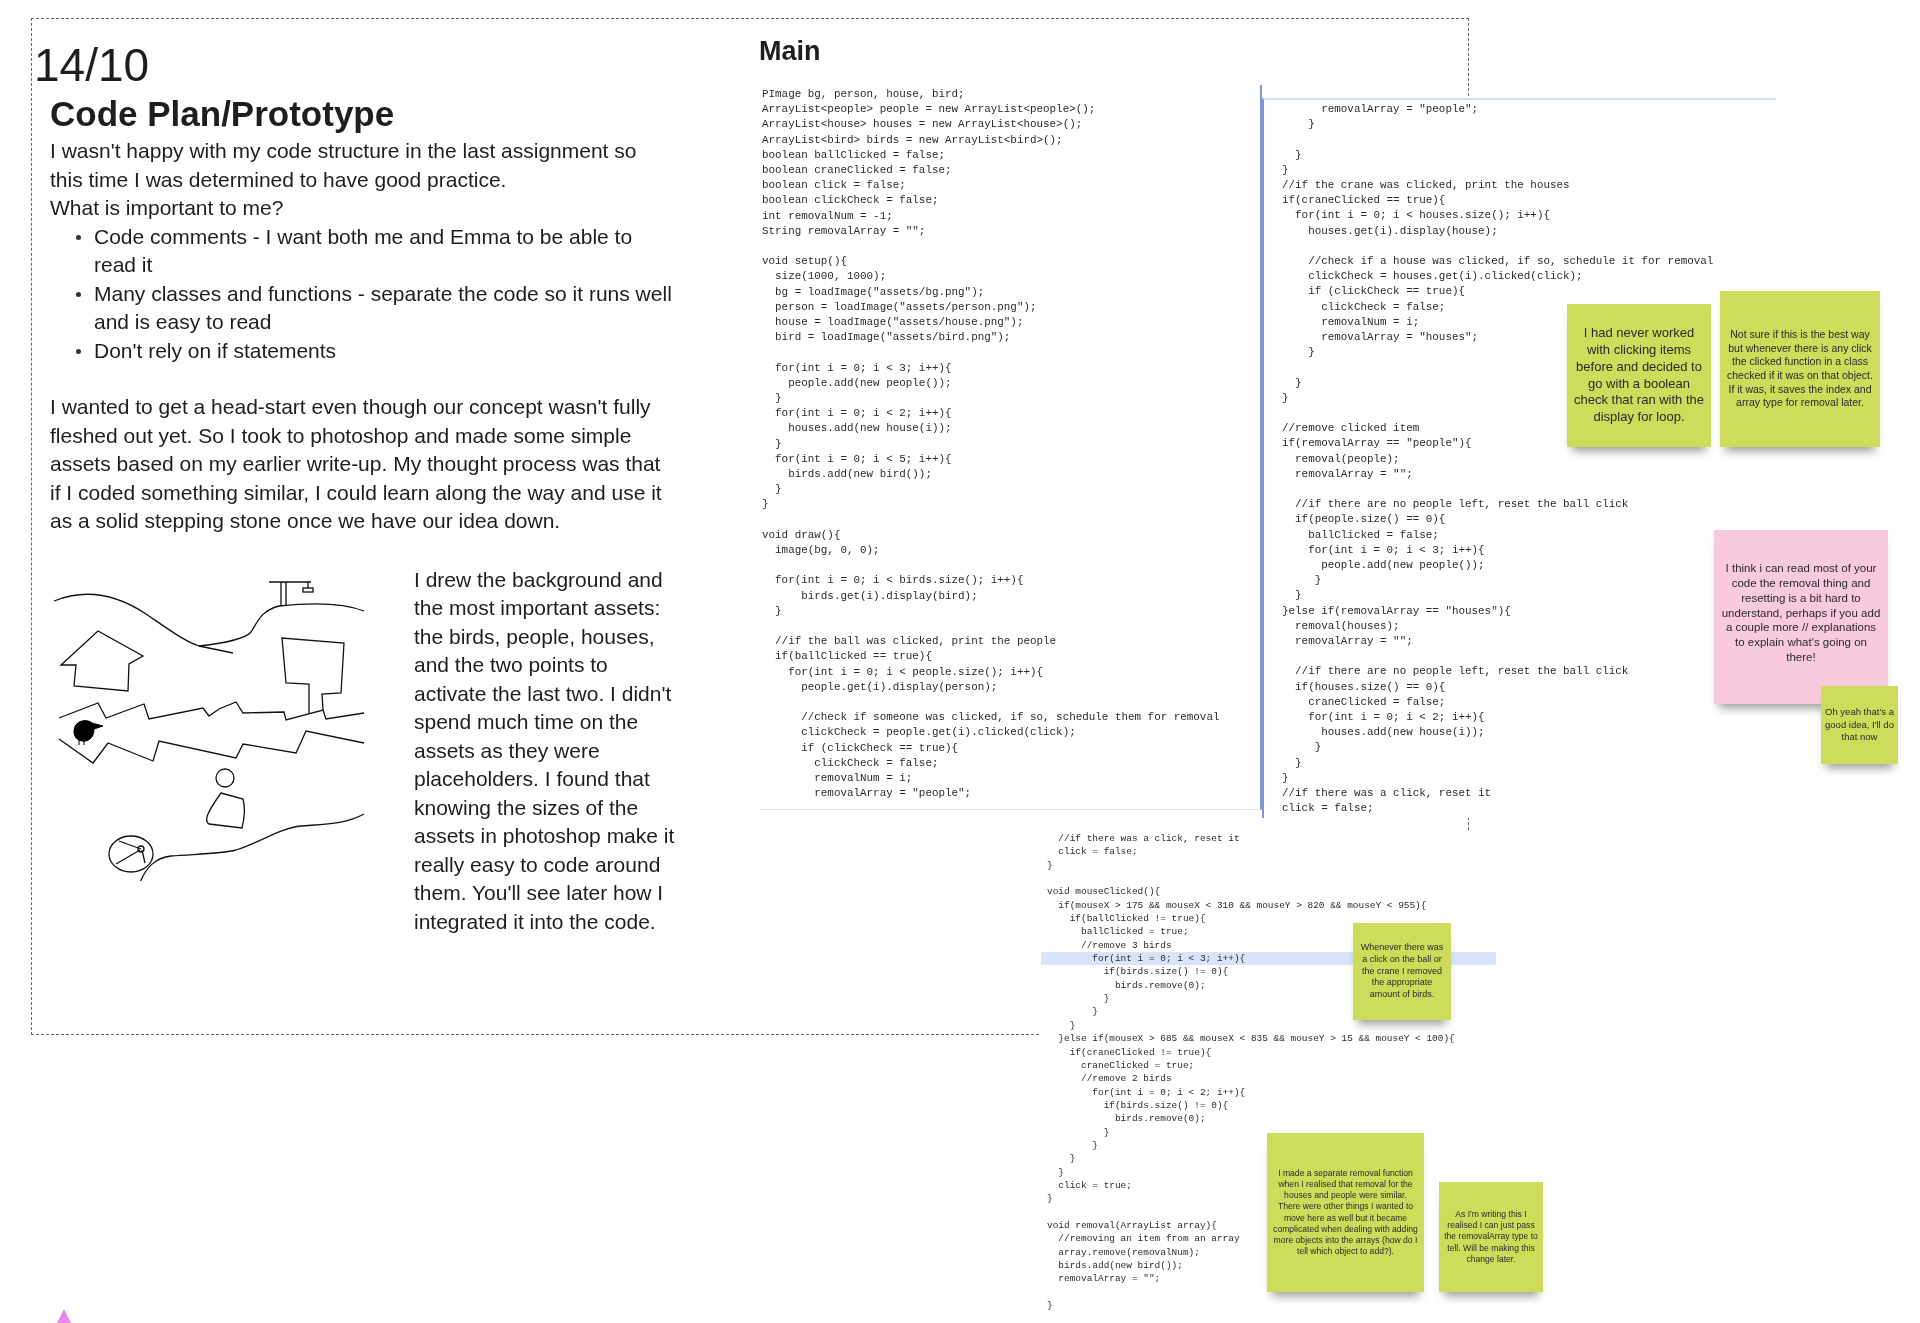 The width and height of the screenshot is (1920, 1323). What do you see at coordinates (1125, 945) in the screenshot?
I see `code-line: //remove 3 birds` at bounding box center [1125, 945].